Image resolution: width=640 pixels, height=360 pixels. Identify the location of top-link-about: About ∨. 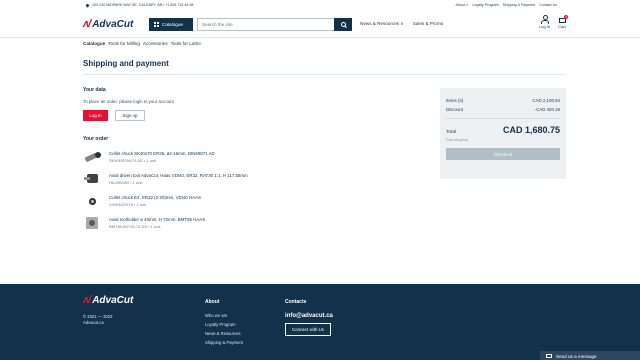
(461, 5).